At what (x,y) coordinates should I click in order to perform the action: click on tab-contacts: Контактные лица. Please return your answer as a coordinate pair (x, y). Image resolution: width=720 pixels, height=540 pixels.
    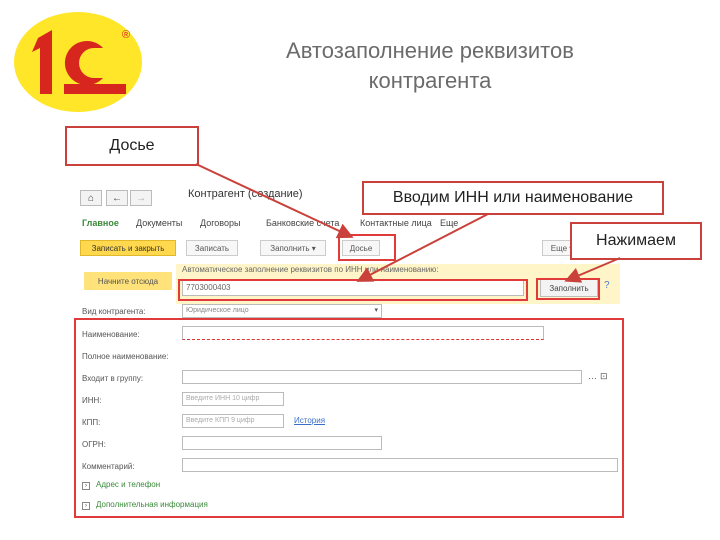
    Looking at the image, I should click on (396, 223).